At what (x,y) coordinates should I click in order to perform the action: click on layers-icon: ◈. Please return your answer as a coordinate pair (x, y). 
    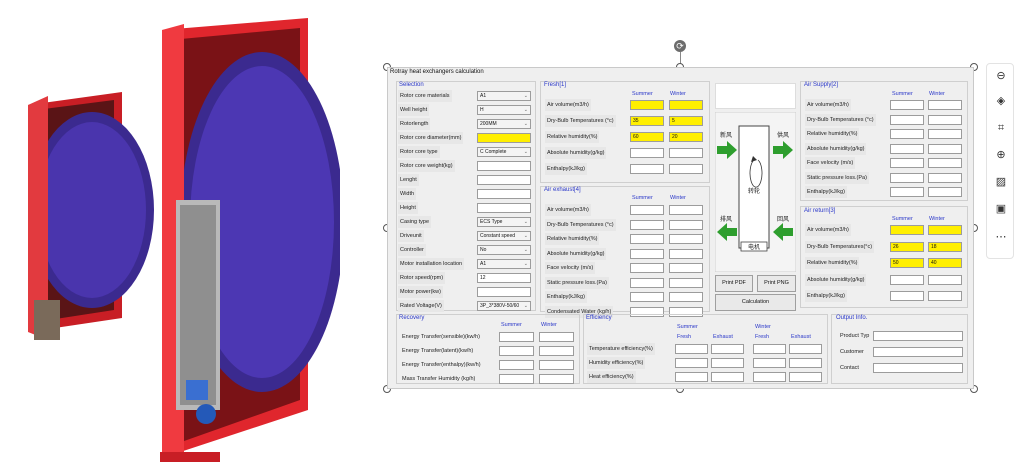
    Looking at the image, I should click on (1001, 101).